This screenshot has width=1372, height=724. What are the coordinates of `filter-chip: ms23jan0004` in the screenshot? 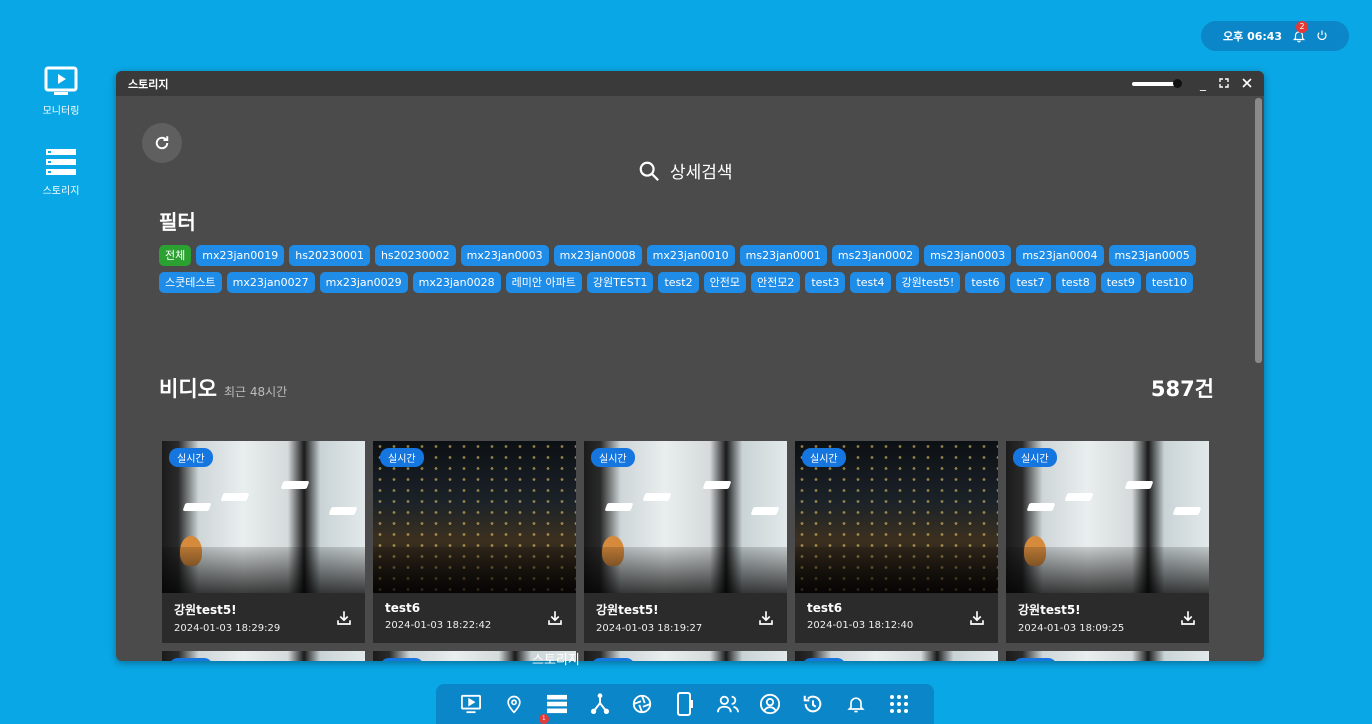 It's located at (1060, 255).